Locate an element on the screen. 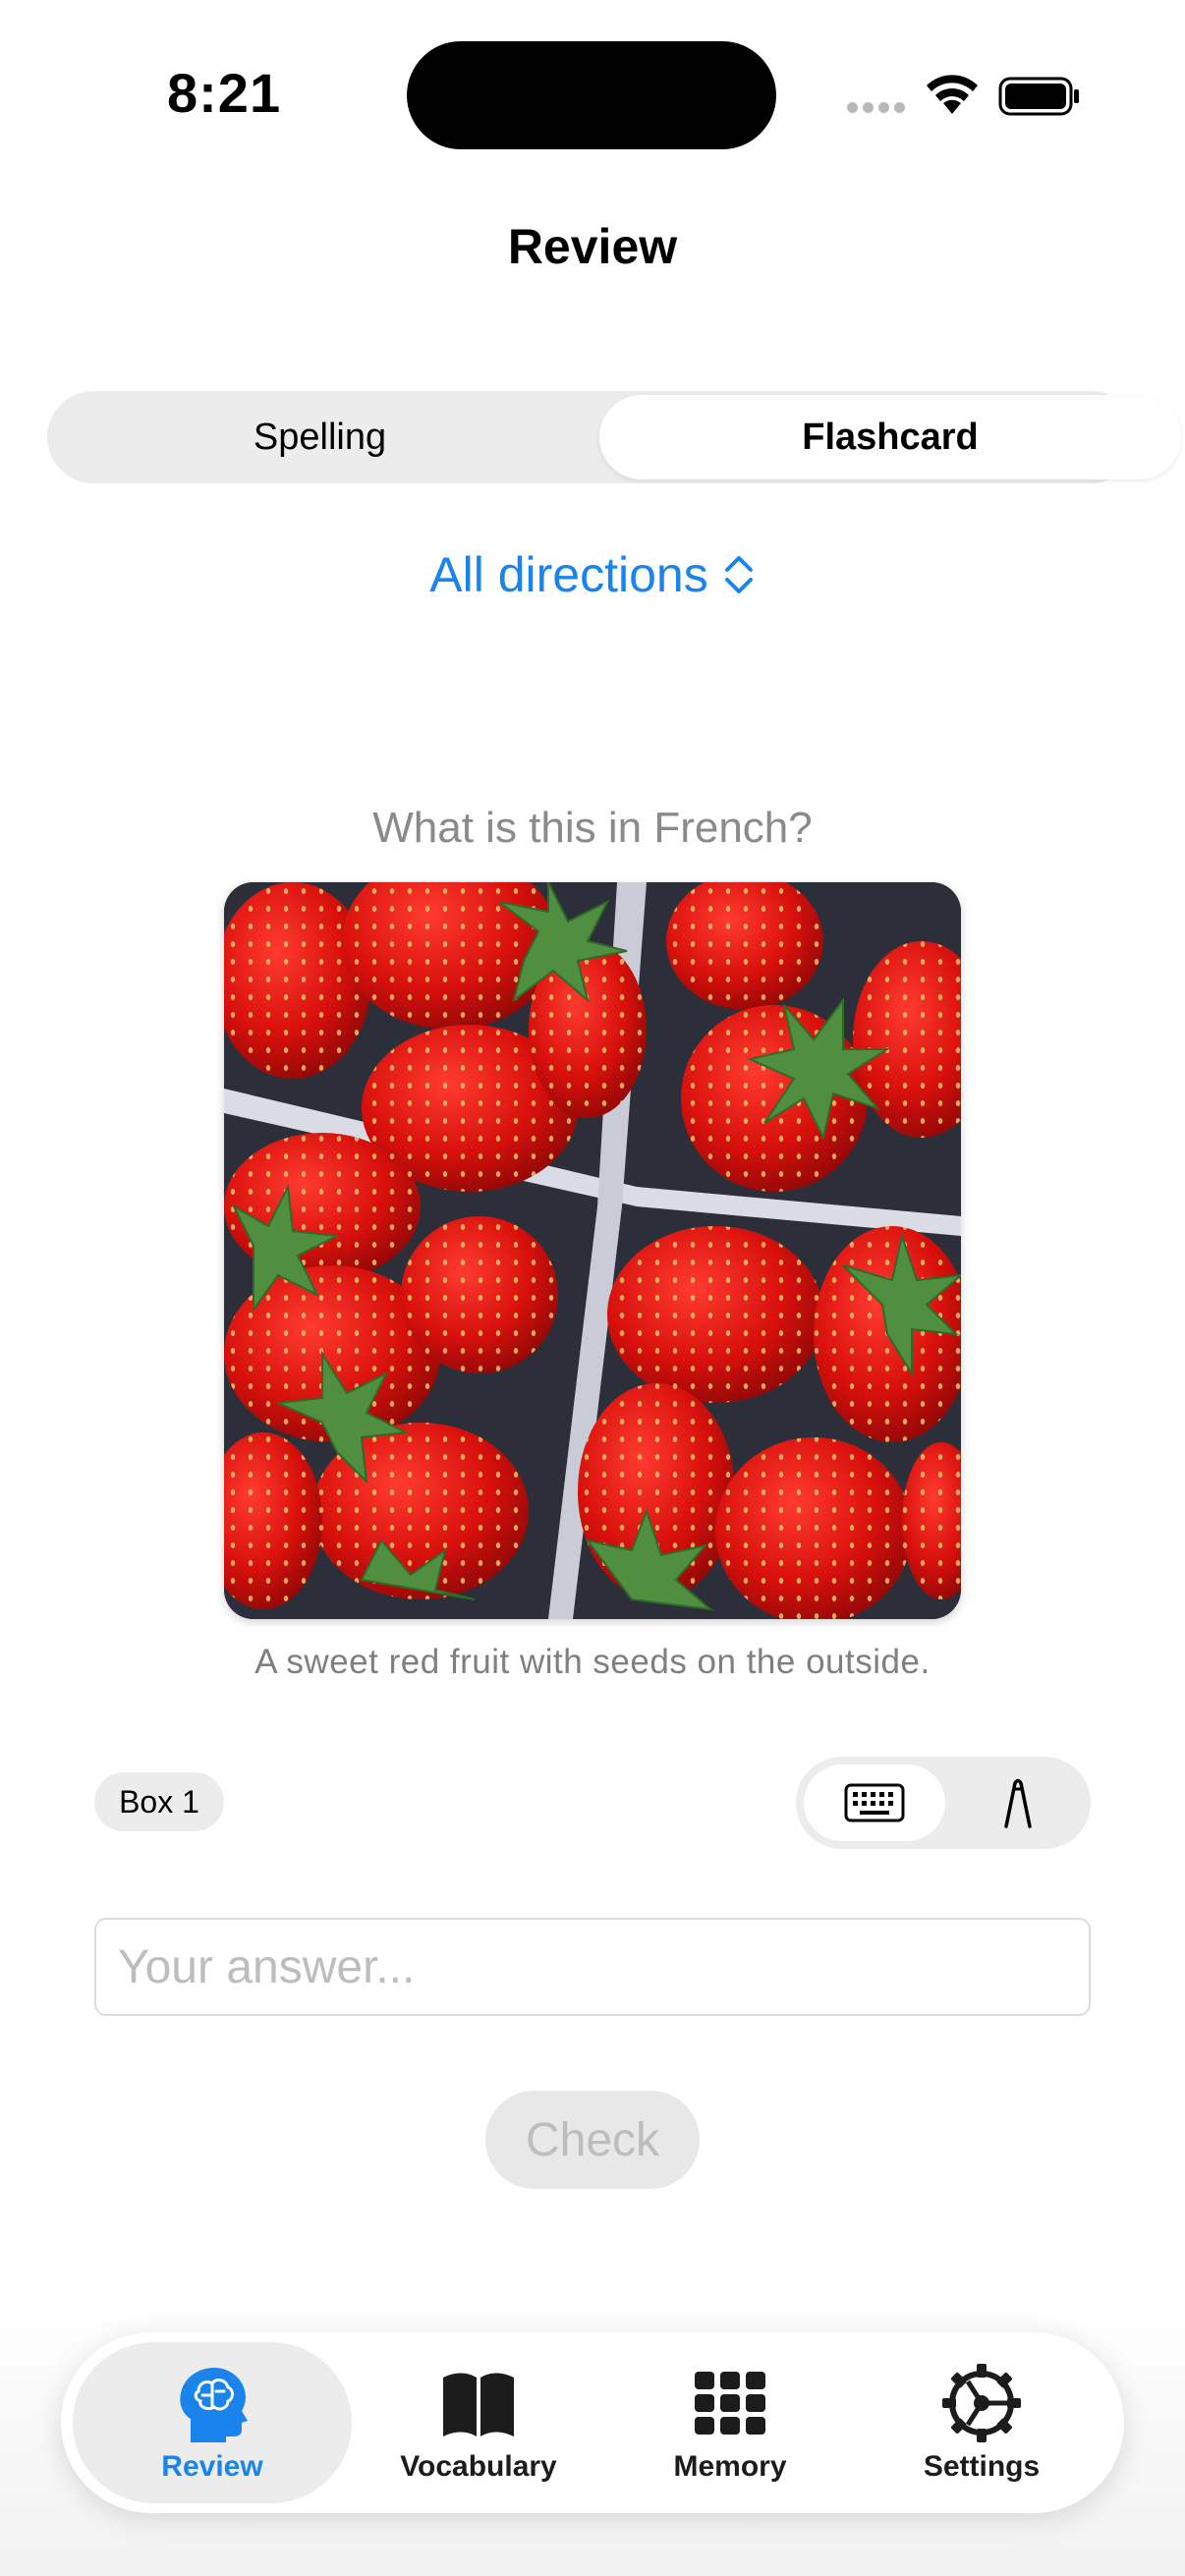  wifi-icon is located at coordinates (953, 94).